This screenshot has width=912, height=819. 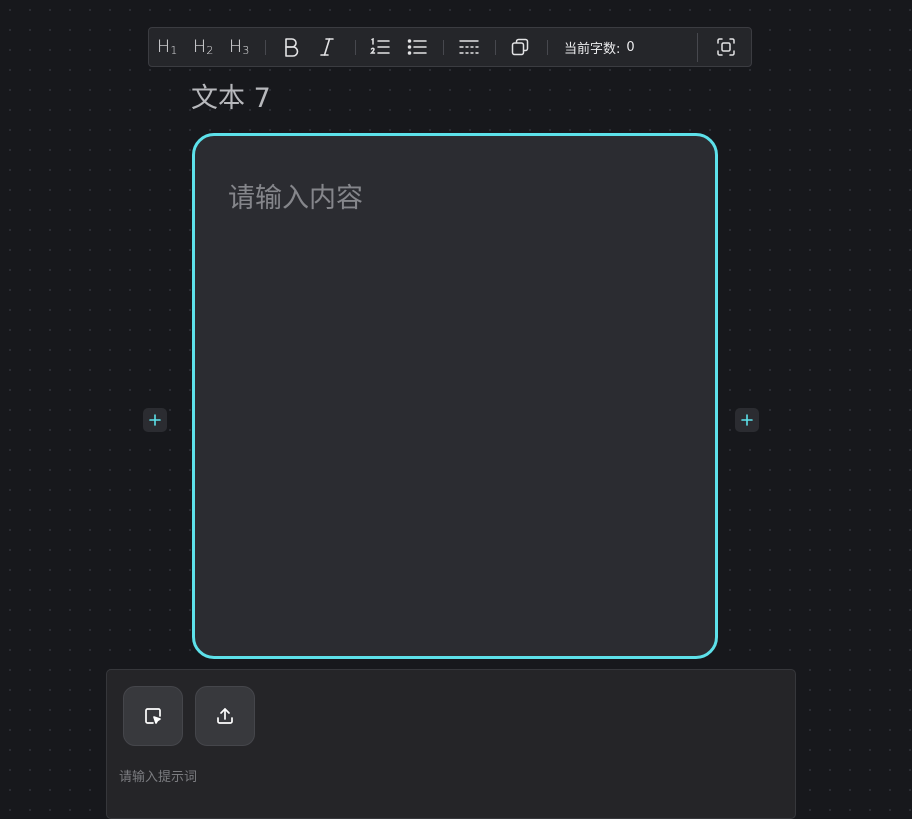 I want to click on bullet-list-icon, so click(x=417, y=47).